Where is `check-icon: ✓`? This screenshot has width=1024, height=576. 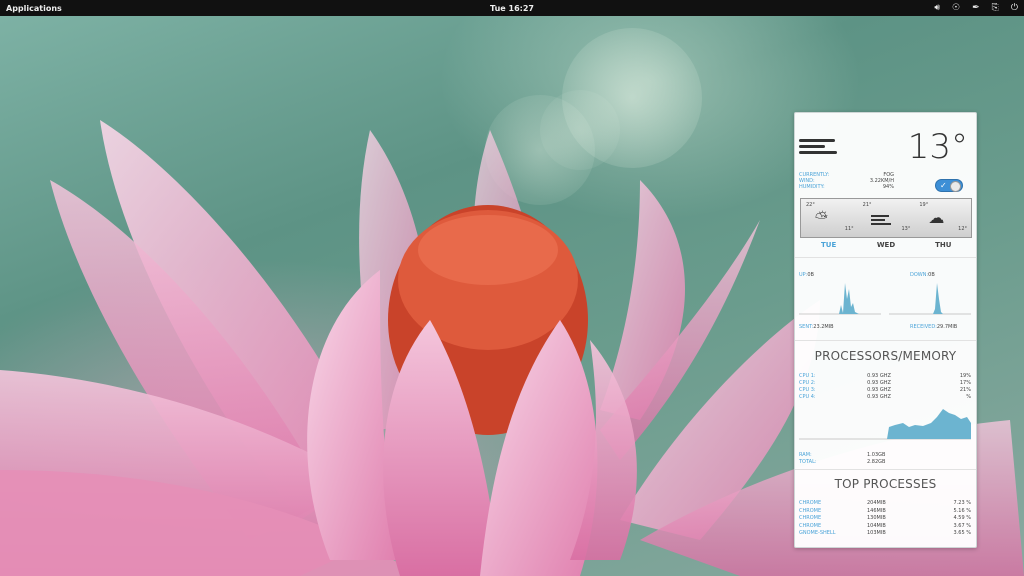
check-icon: ✓ is located at coordinates (943, 185).